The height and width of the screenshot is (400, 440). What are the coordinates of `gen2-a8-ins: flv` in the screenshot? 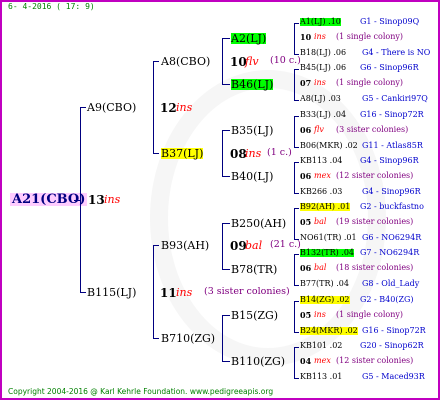 It's located at (252, 61).